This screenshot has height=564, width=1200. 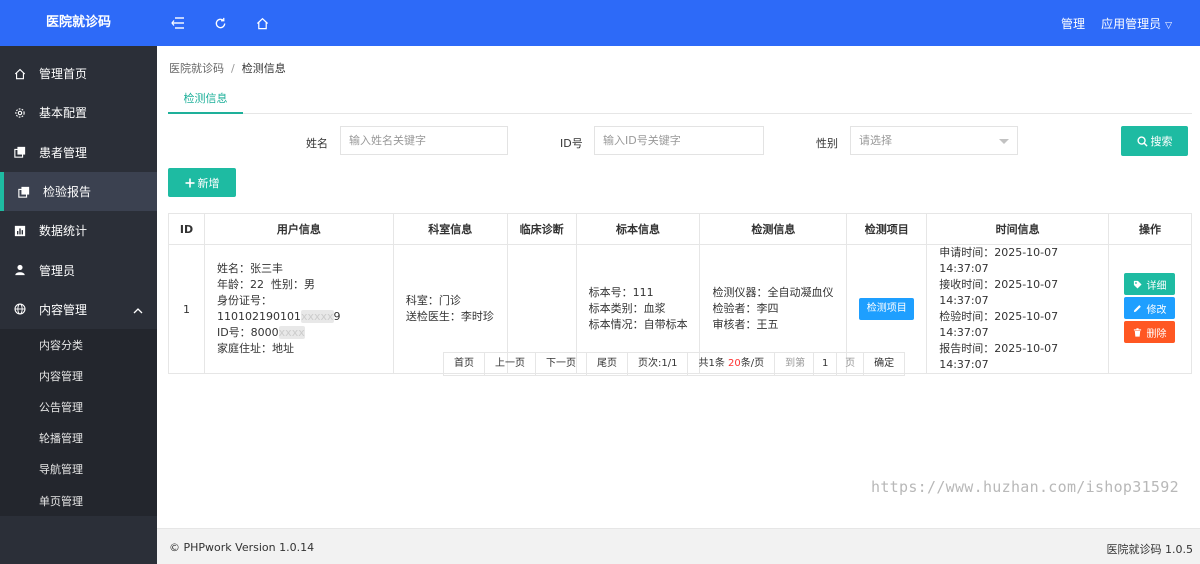 I want to click on page-last: 尾页, so click(x=607, y=364).